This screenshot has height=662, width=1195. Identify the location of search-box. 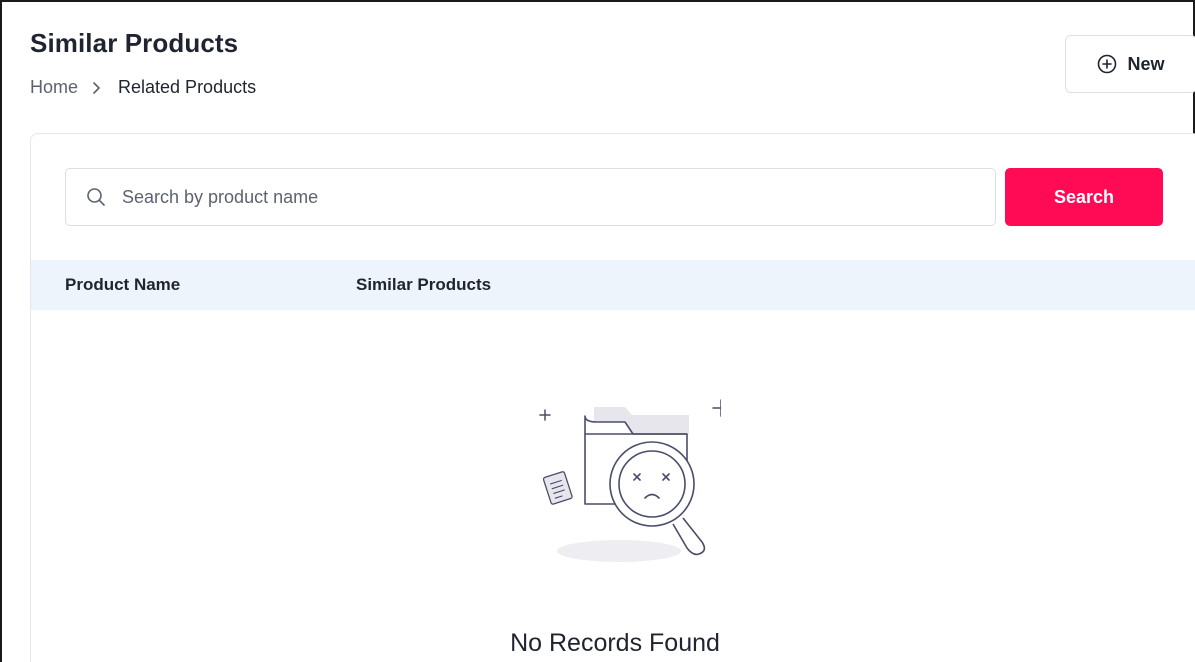
(530, 197).